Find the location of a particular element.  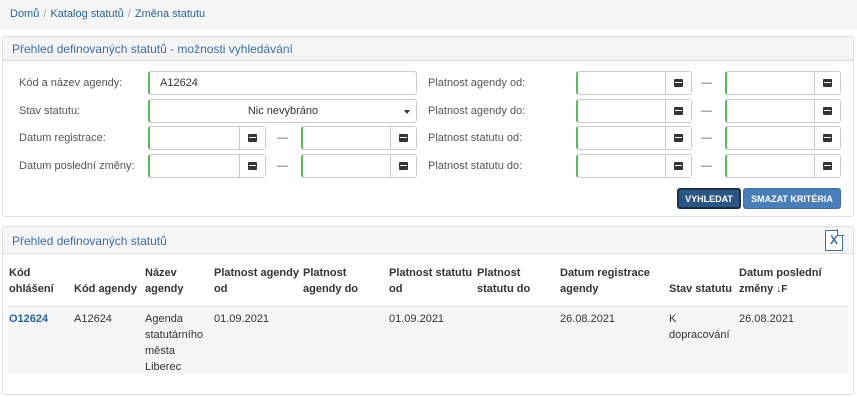

status-label: Stav statutu: is located at coordinates (50, 111).